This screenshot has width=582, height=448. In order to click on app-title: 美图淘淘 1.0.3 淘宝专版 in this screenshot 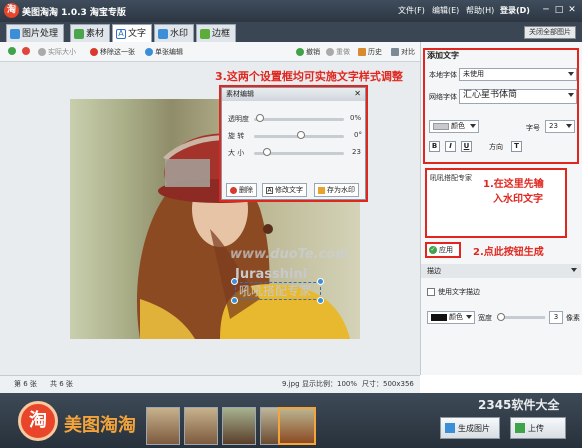, I will do `click(74, 13)`.